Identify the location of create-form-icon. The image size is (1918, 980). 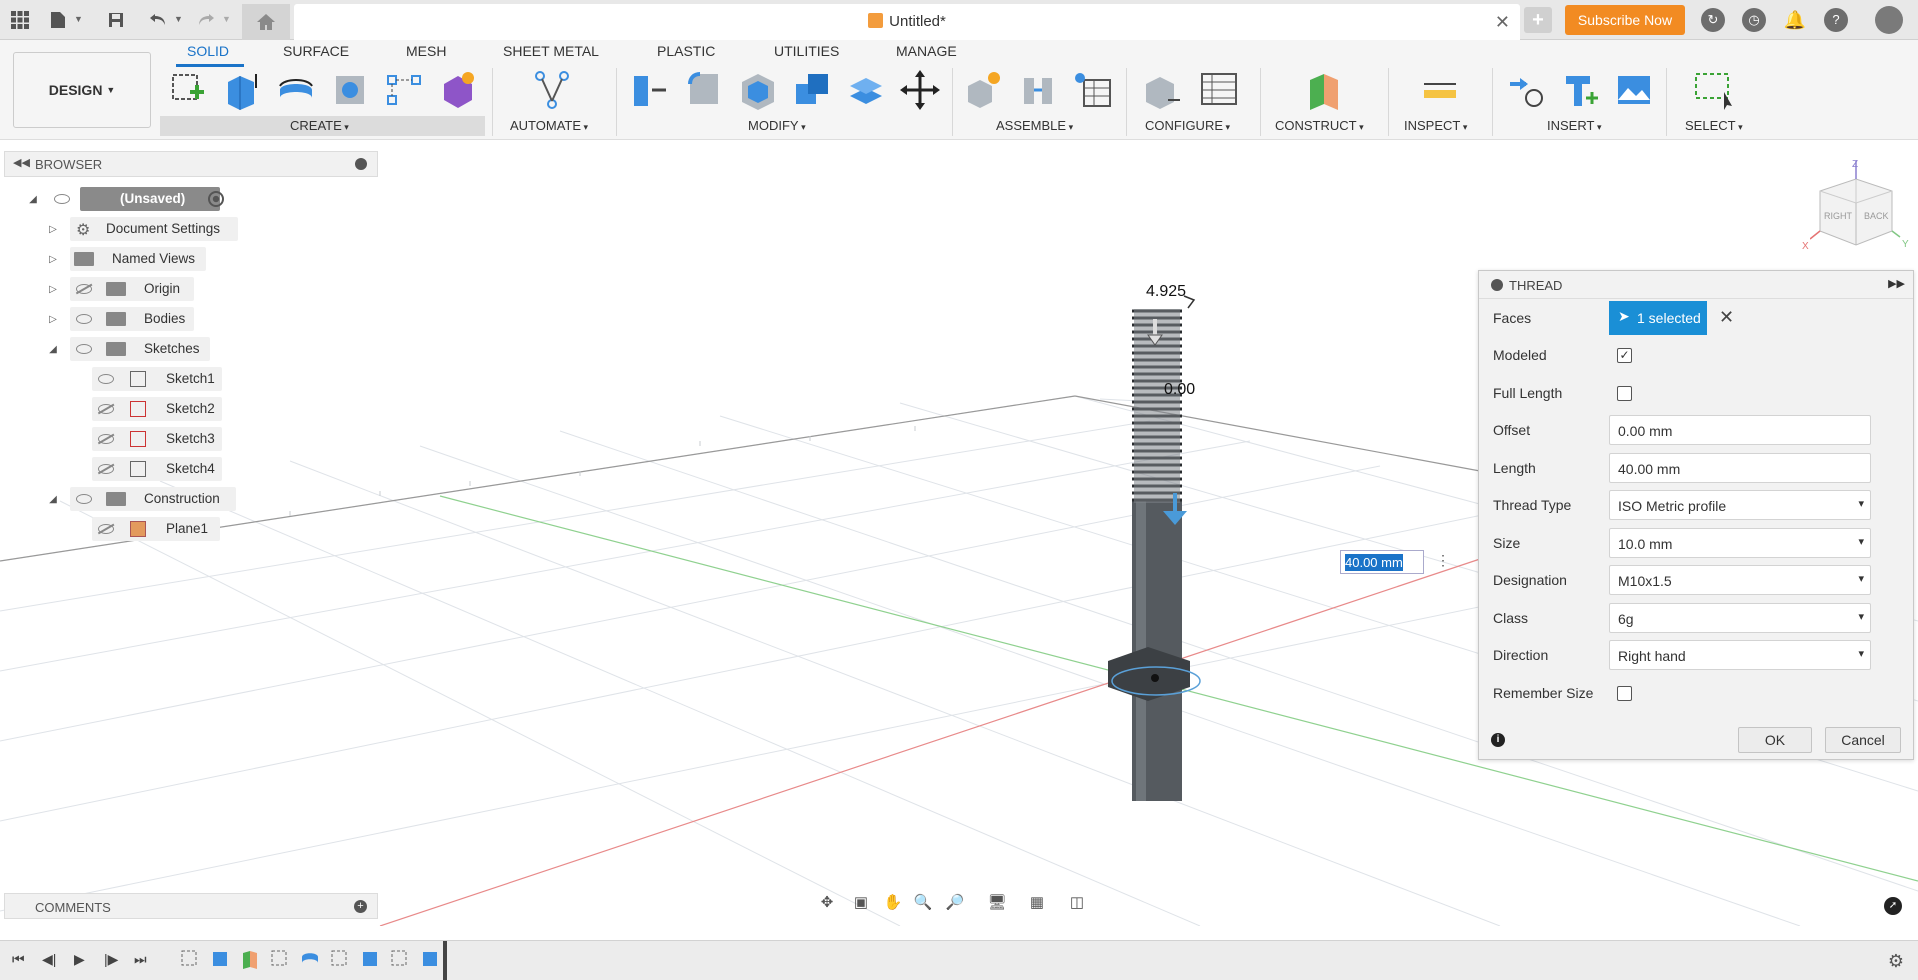
(458, 90).